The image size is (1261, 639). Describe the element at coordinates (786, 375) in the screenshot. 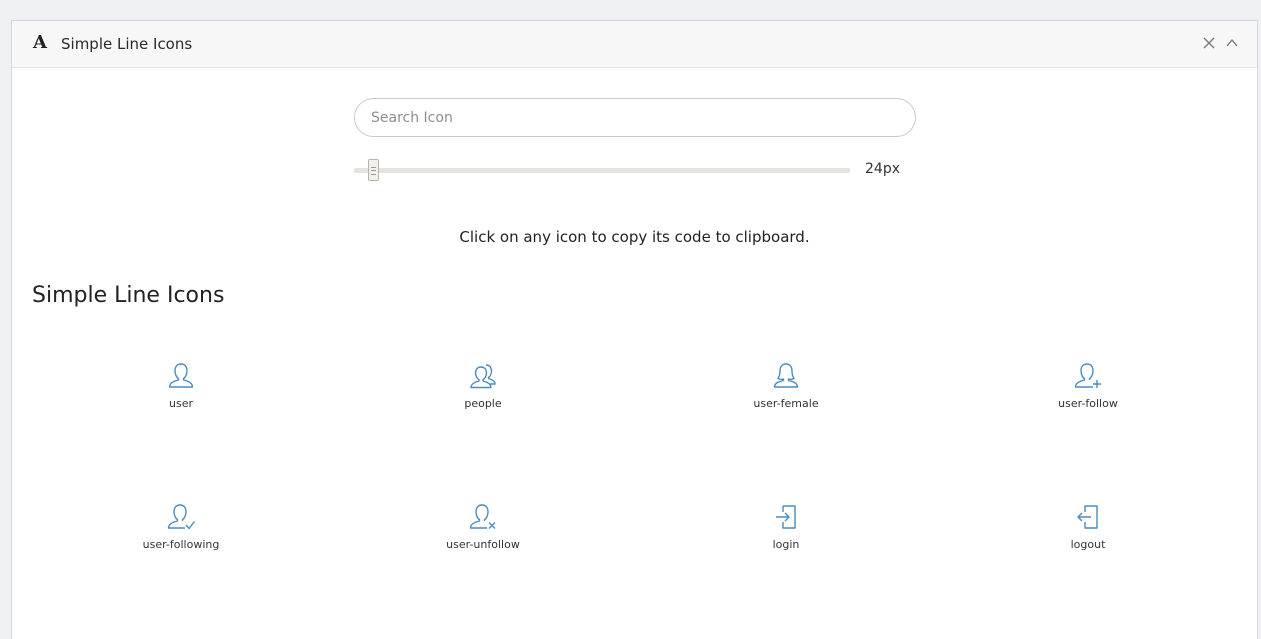

I see `user-female-icon` at that location.